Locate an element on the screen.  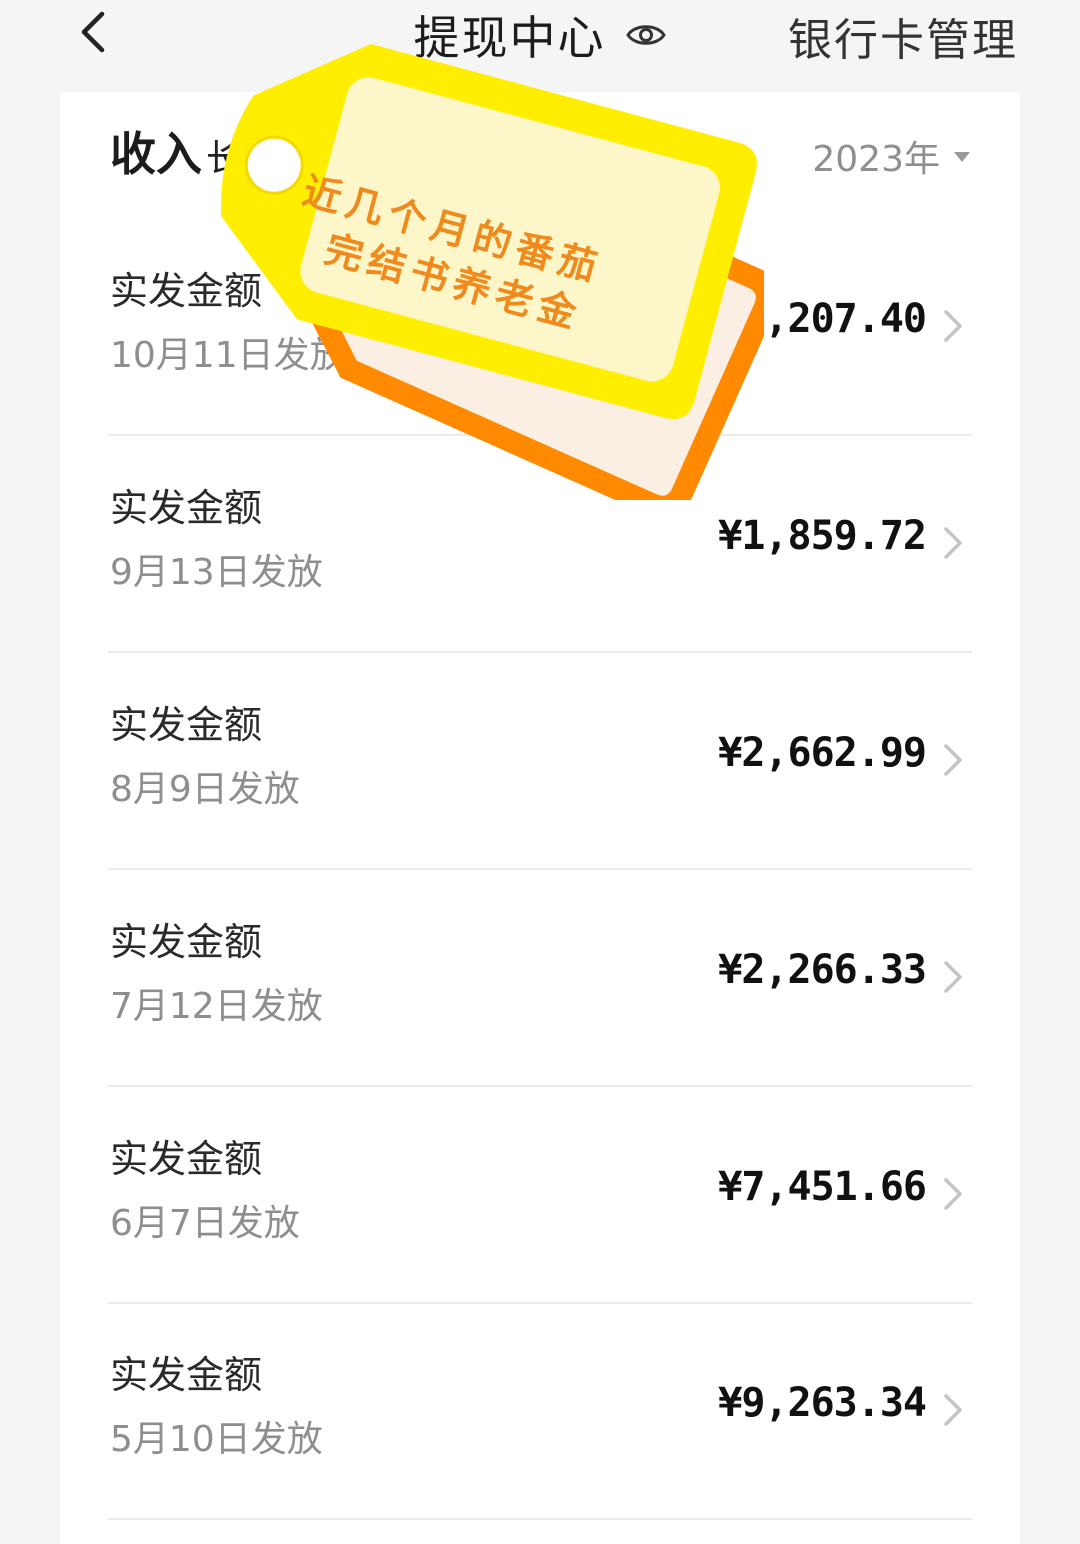
income-title: 收入 is located at coordinates (156, 154).